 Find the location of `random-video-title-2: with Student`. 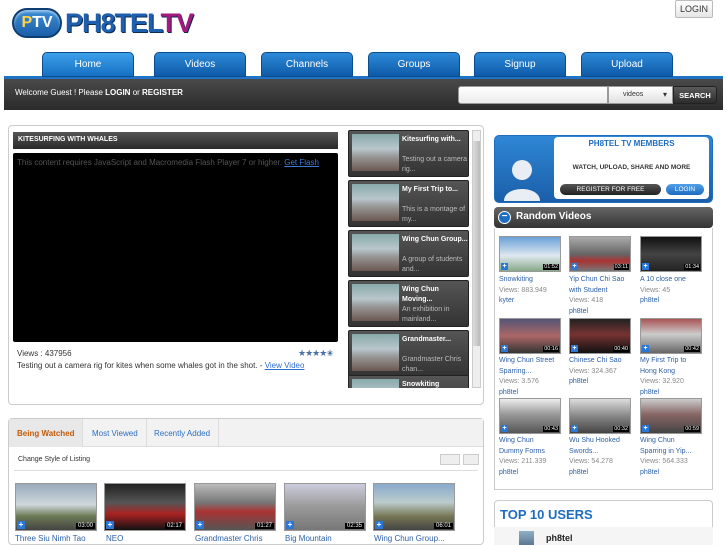

random-video-title-2: with Student is located at coordinates (604, 291).